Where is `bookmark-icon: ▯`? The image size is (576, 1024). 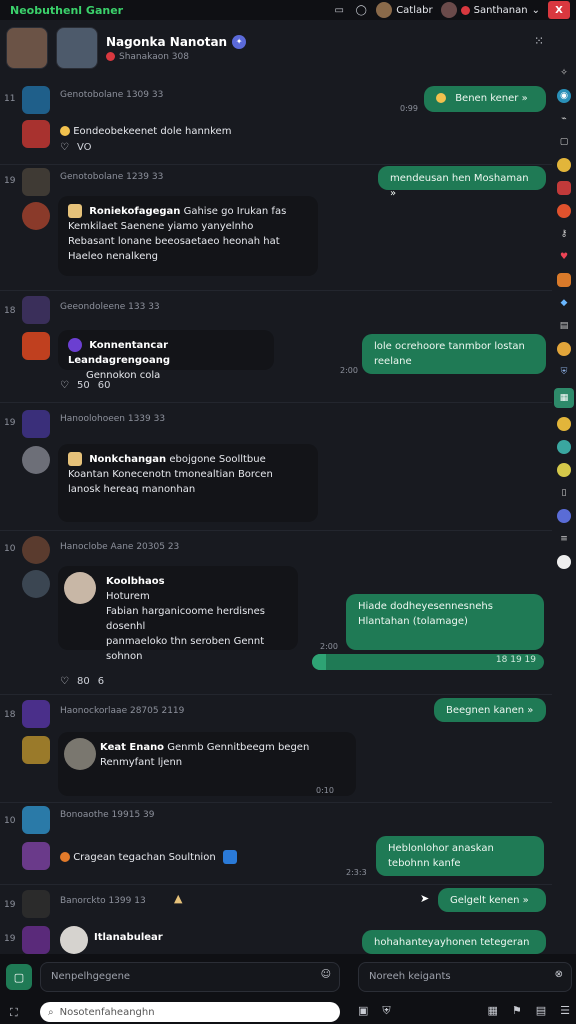 bookmark-icon: ▯ is located at coordinates (564, 493).